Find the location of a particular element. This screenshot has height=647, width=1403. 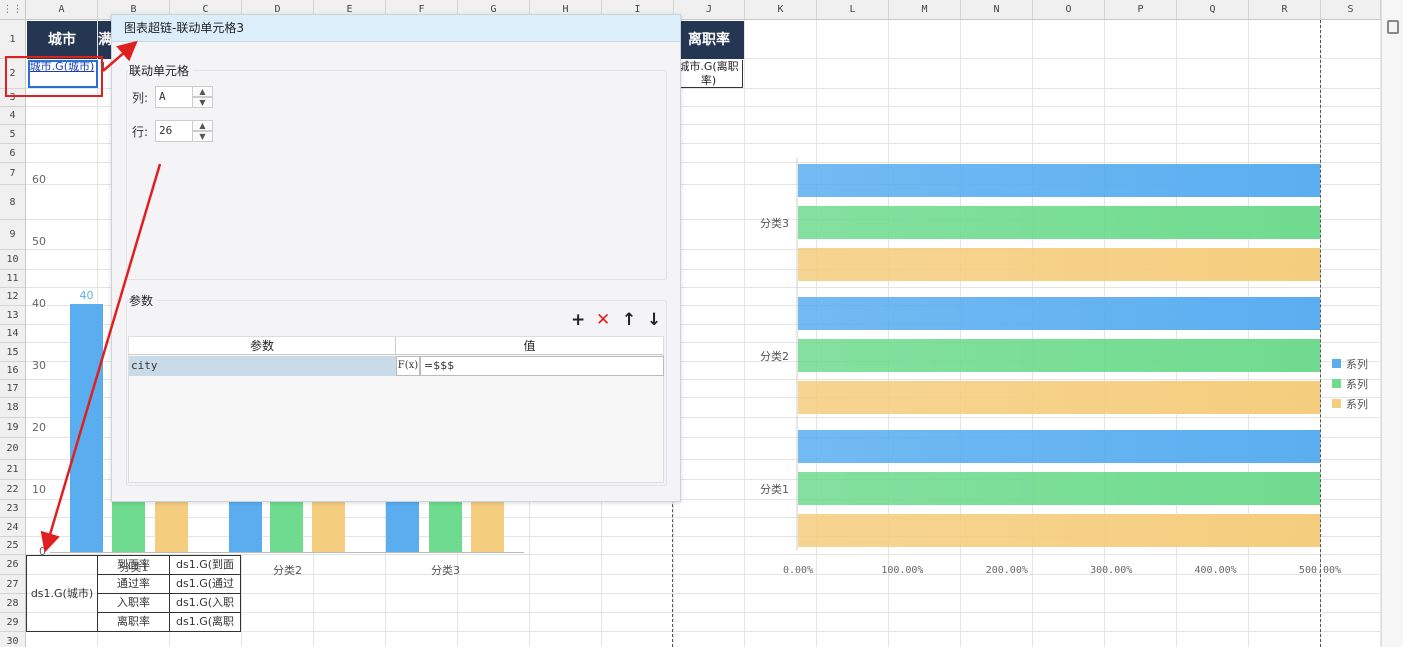

row-header-22: 22 is located at coordinates (13, 490).